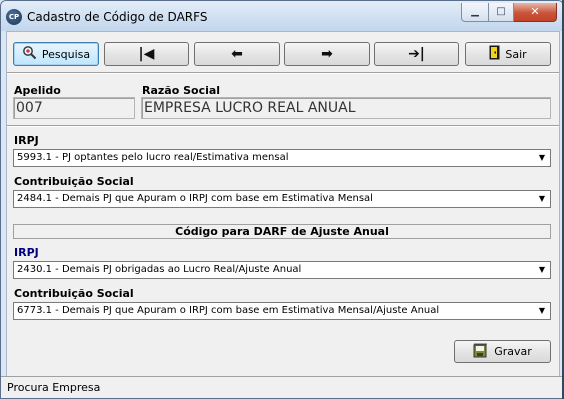 This screenshot has width=564, height=399. What do you see at coordinates (54, 387) in the screenshot?
I see `status-text: Procura Empresa` at bounding box center [54, 387].